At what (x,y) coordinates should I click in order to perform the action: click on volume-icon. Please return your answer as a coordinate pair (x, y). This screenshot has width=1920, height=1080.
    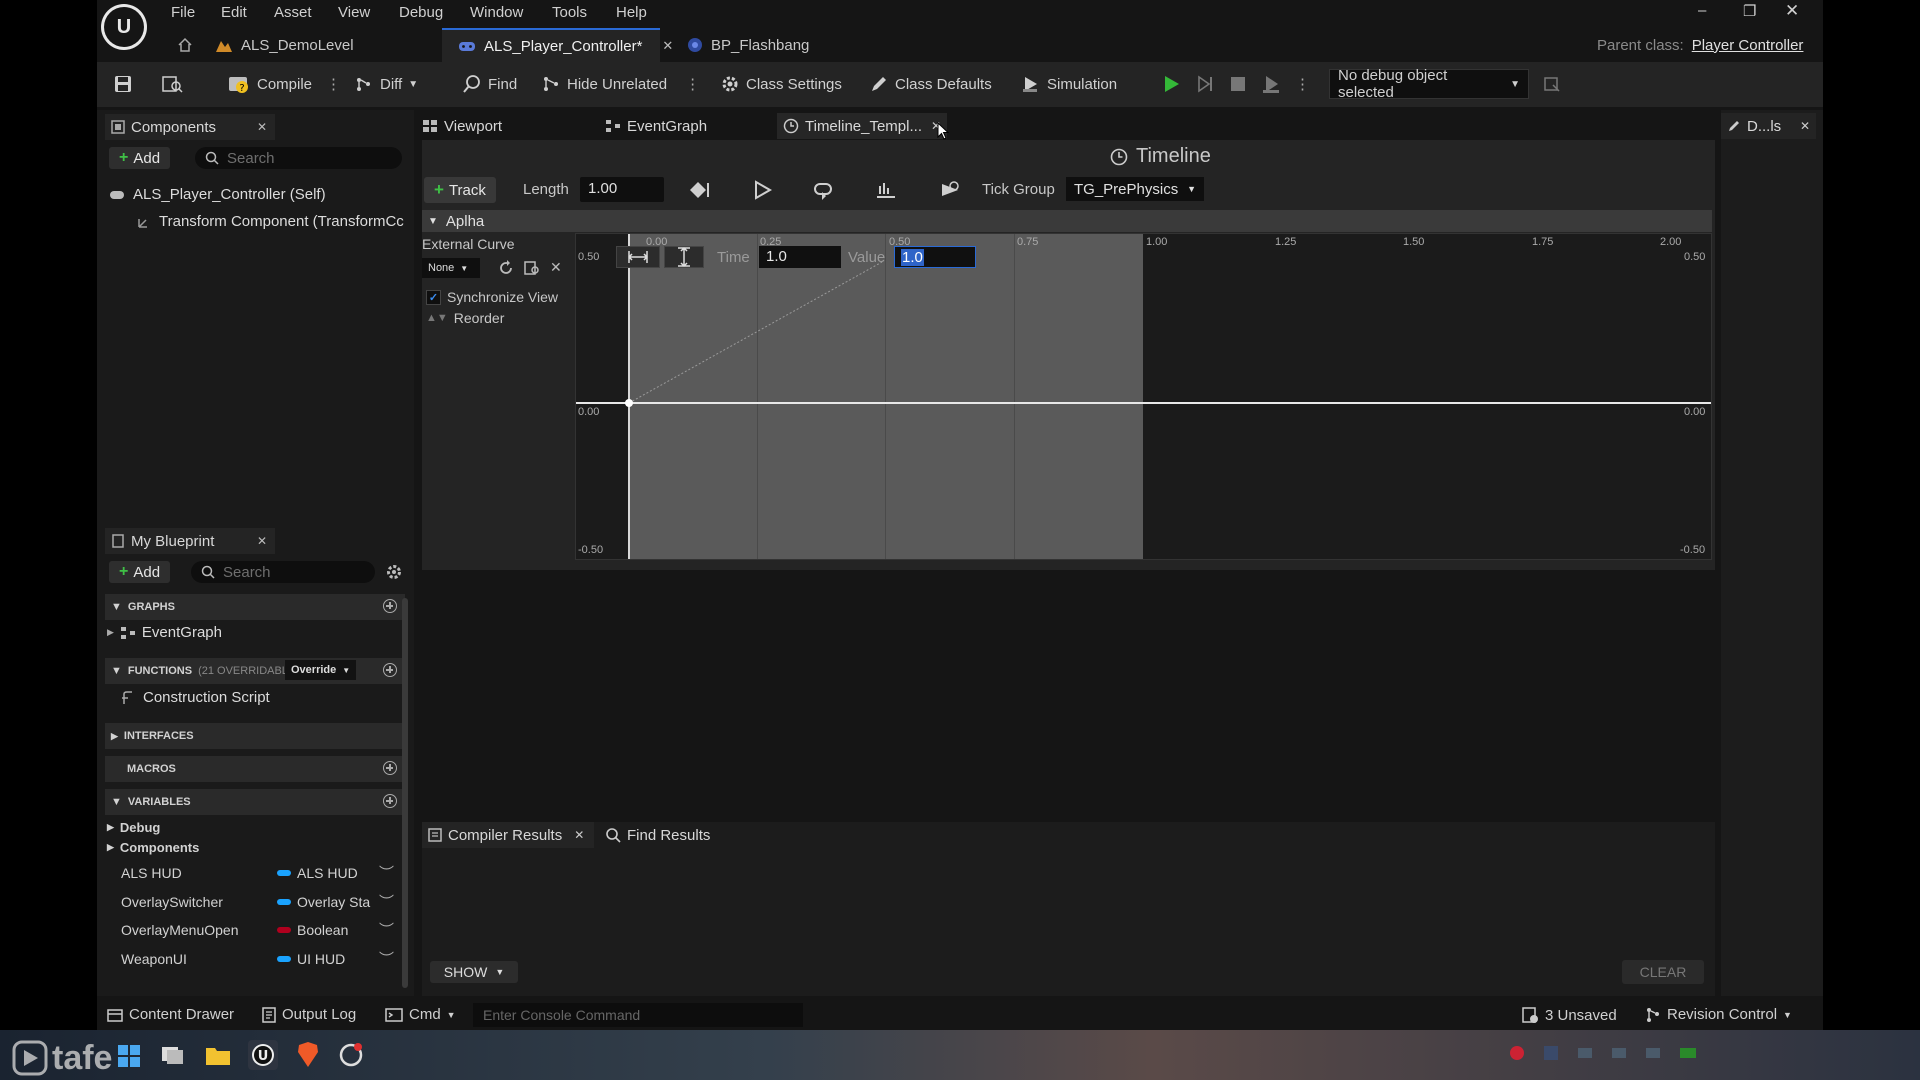
    Looking at the image, I should click on (1653, 1053).